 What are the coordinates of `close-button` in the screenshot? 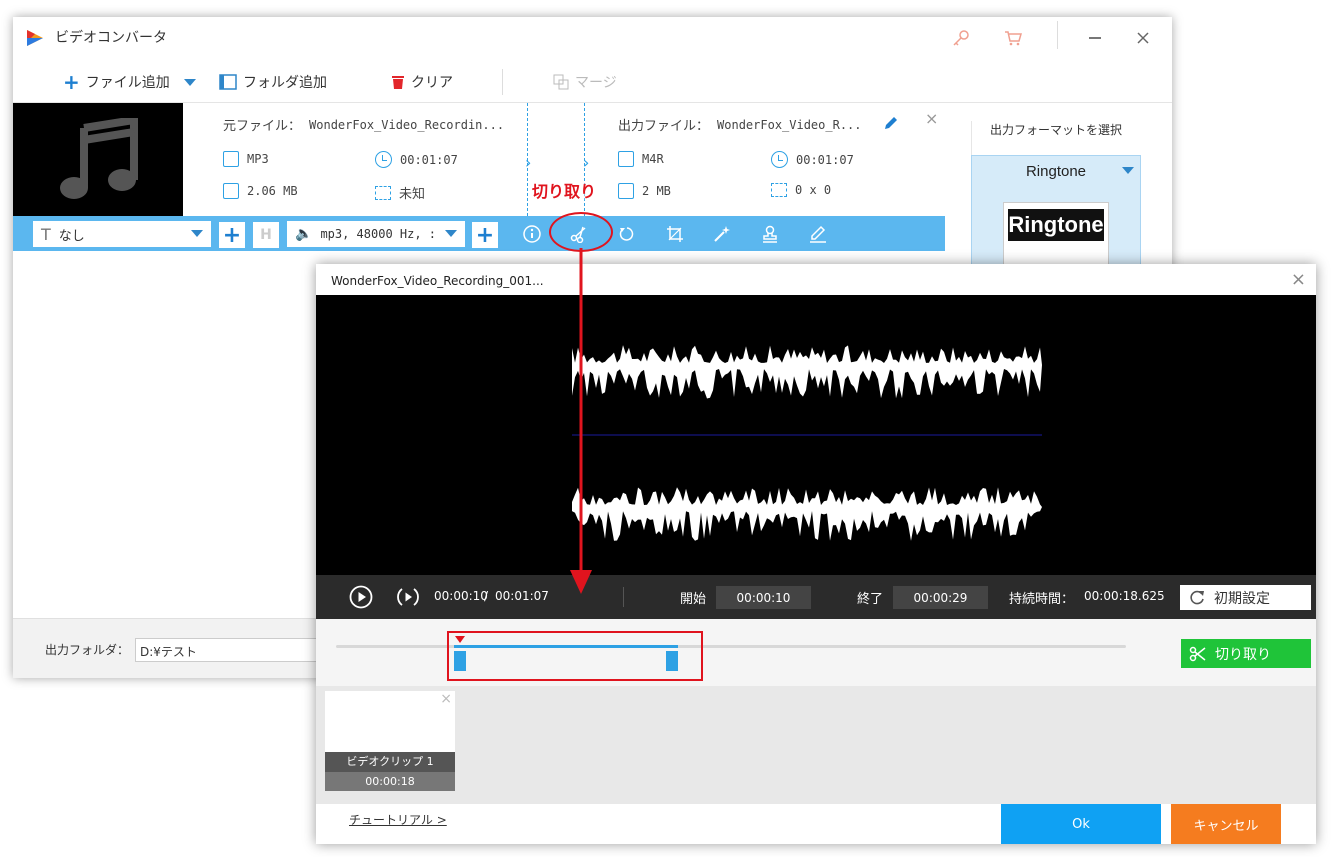 It's located at (1143, 38).